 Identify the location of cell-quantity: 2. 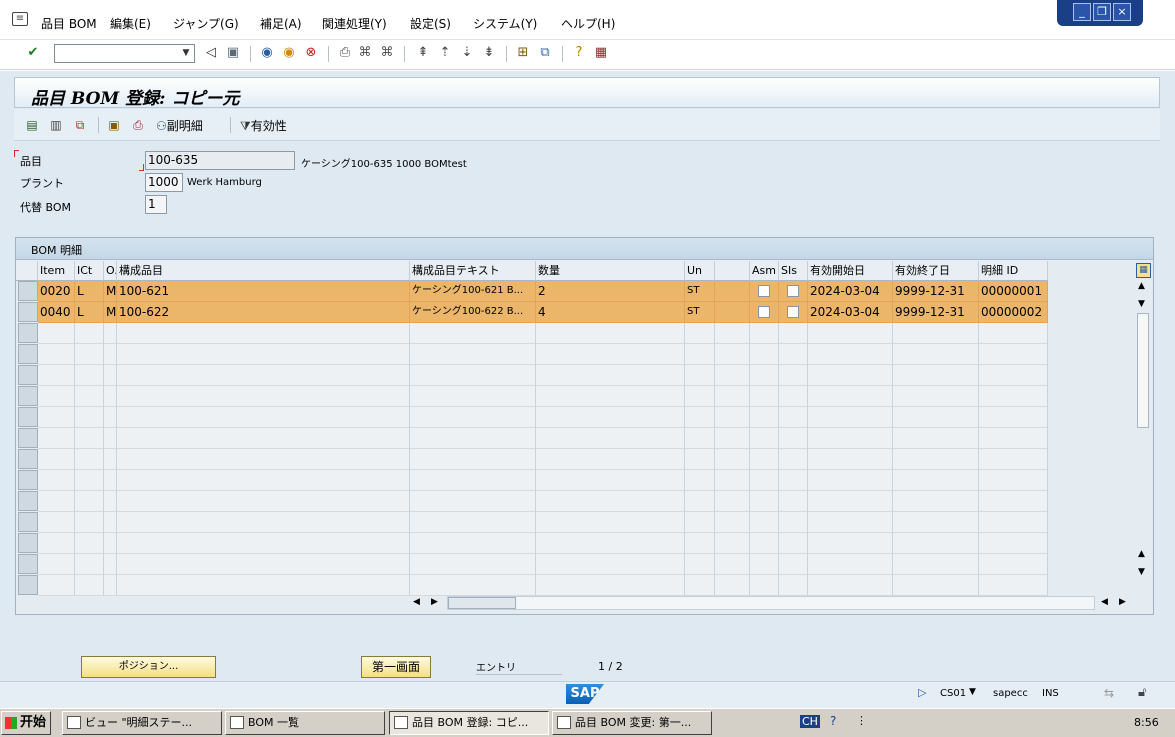
(610, 291).